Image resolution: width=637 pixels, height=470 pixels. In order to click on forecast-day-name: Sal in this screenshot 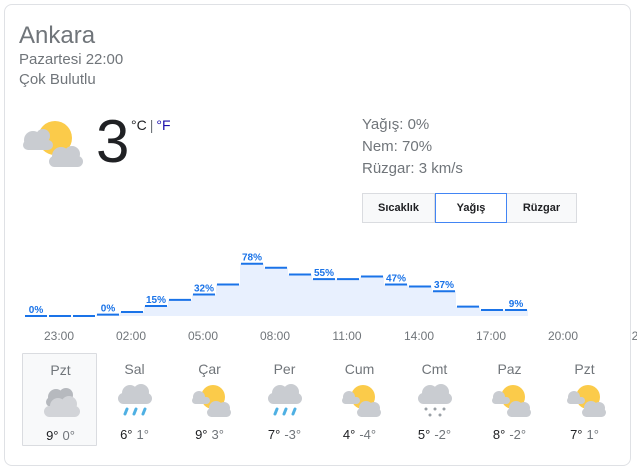, I will do `click(134, 369)`.